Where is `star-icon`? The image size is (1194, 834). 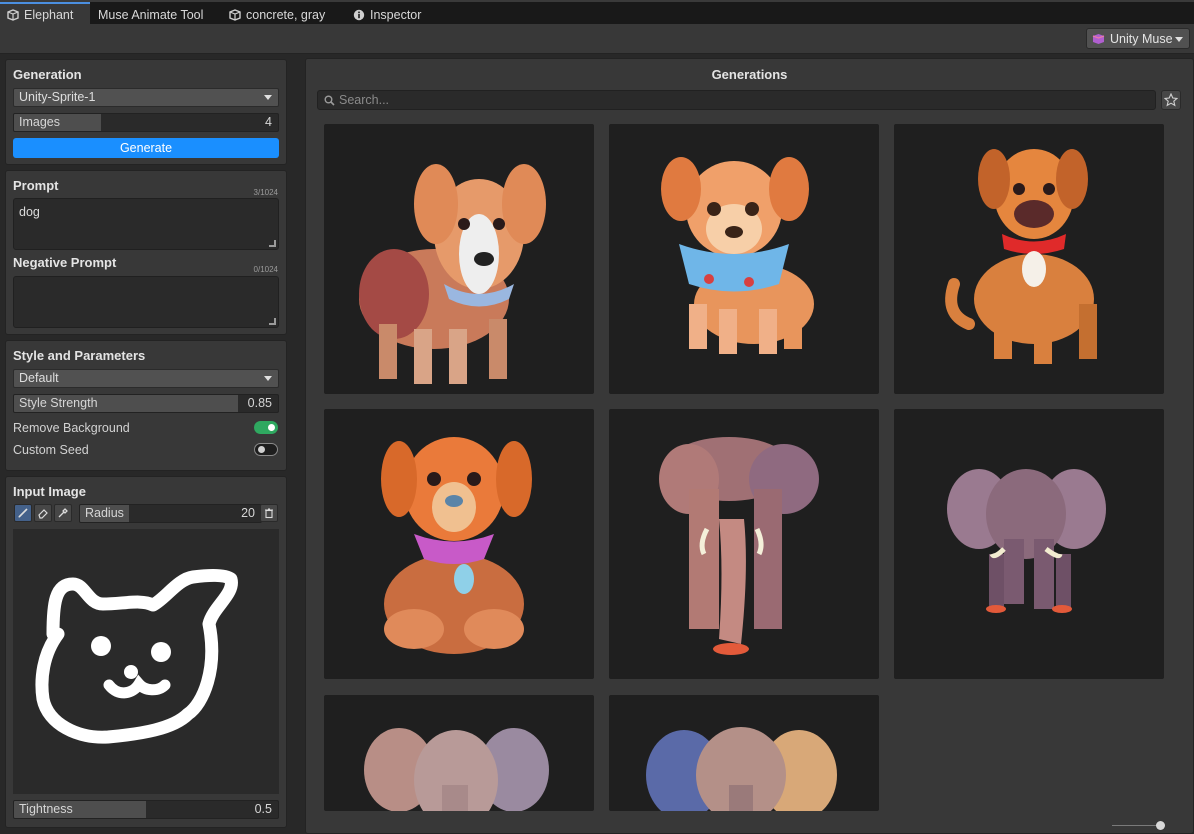 star-icon is located at coordinates (1171, 100).